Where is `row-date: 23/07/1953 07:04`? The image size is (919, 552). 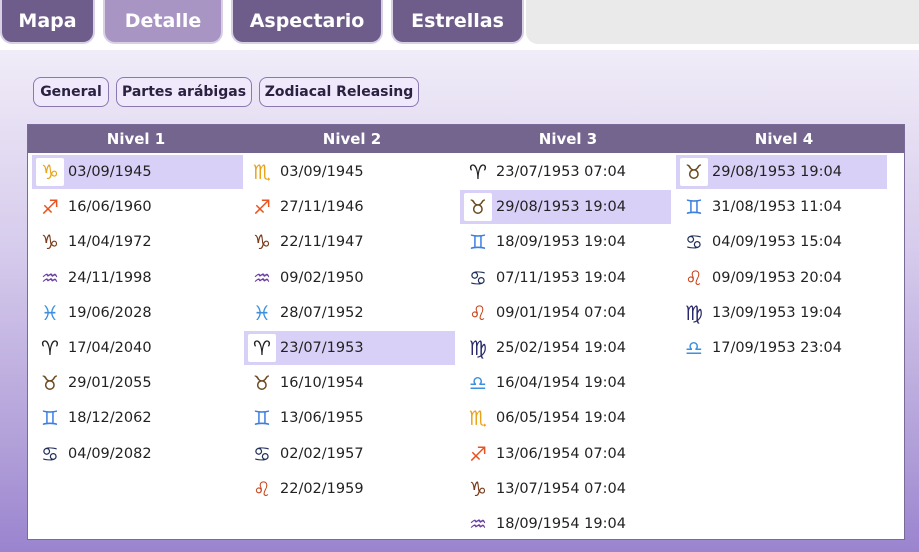
row-date: 23/07/1953 07:04 is located at coordinates (561, 172).